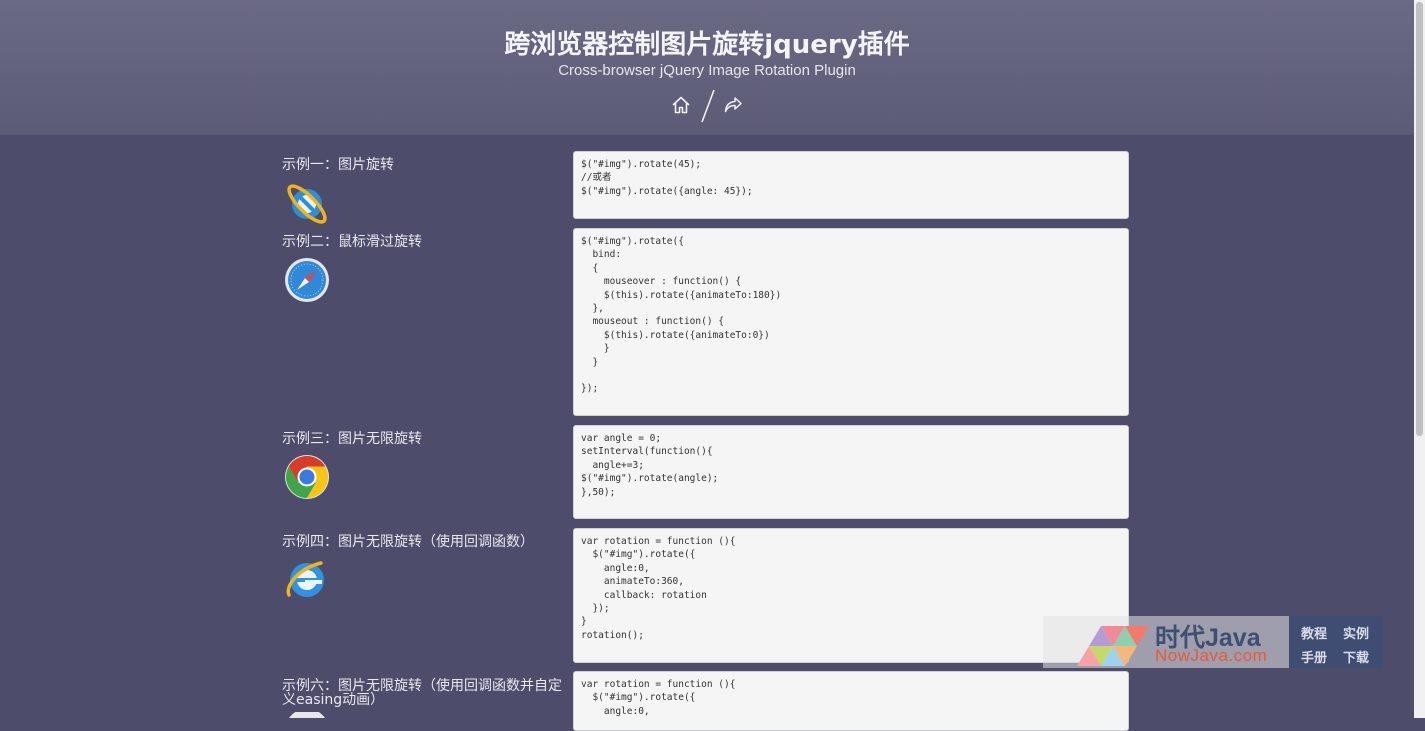 This screenshot has height=731, width=1425. Describe the element at coordinates (352, 242) in the screenshot. I see `example-2-title: 示例二：鼠标滑过旋转` at that location.